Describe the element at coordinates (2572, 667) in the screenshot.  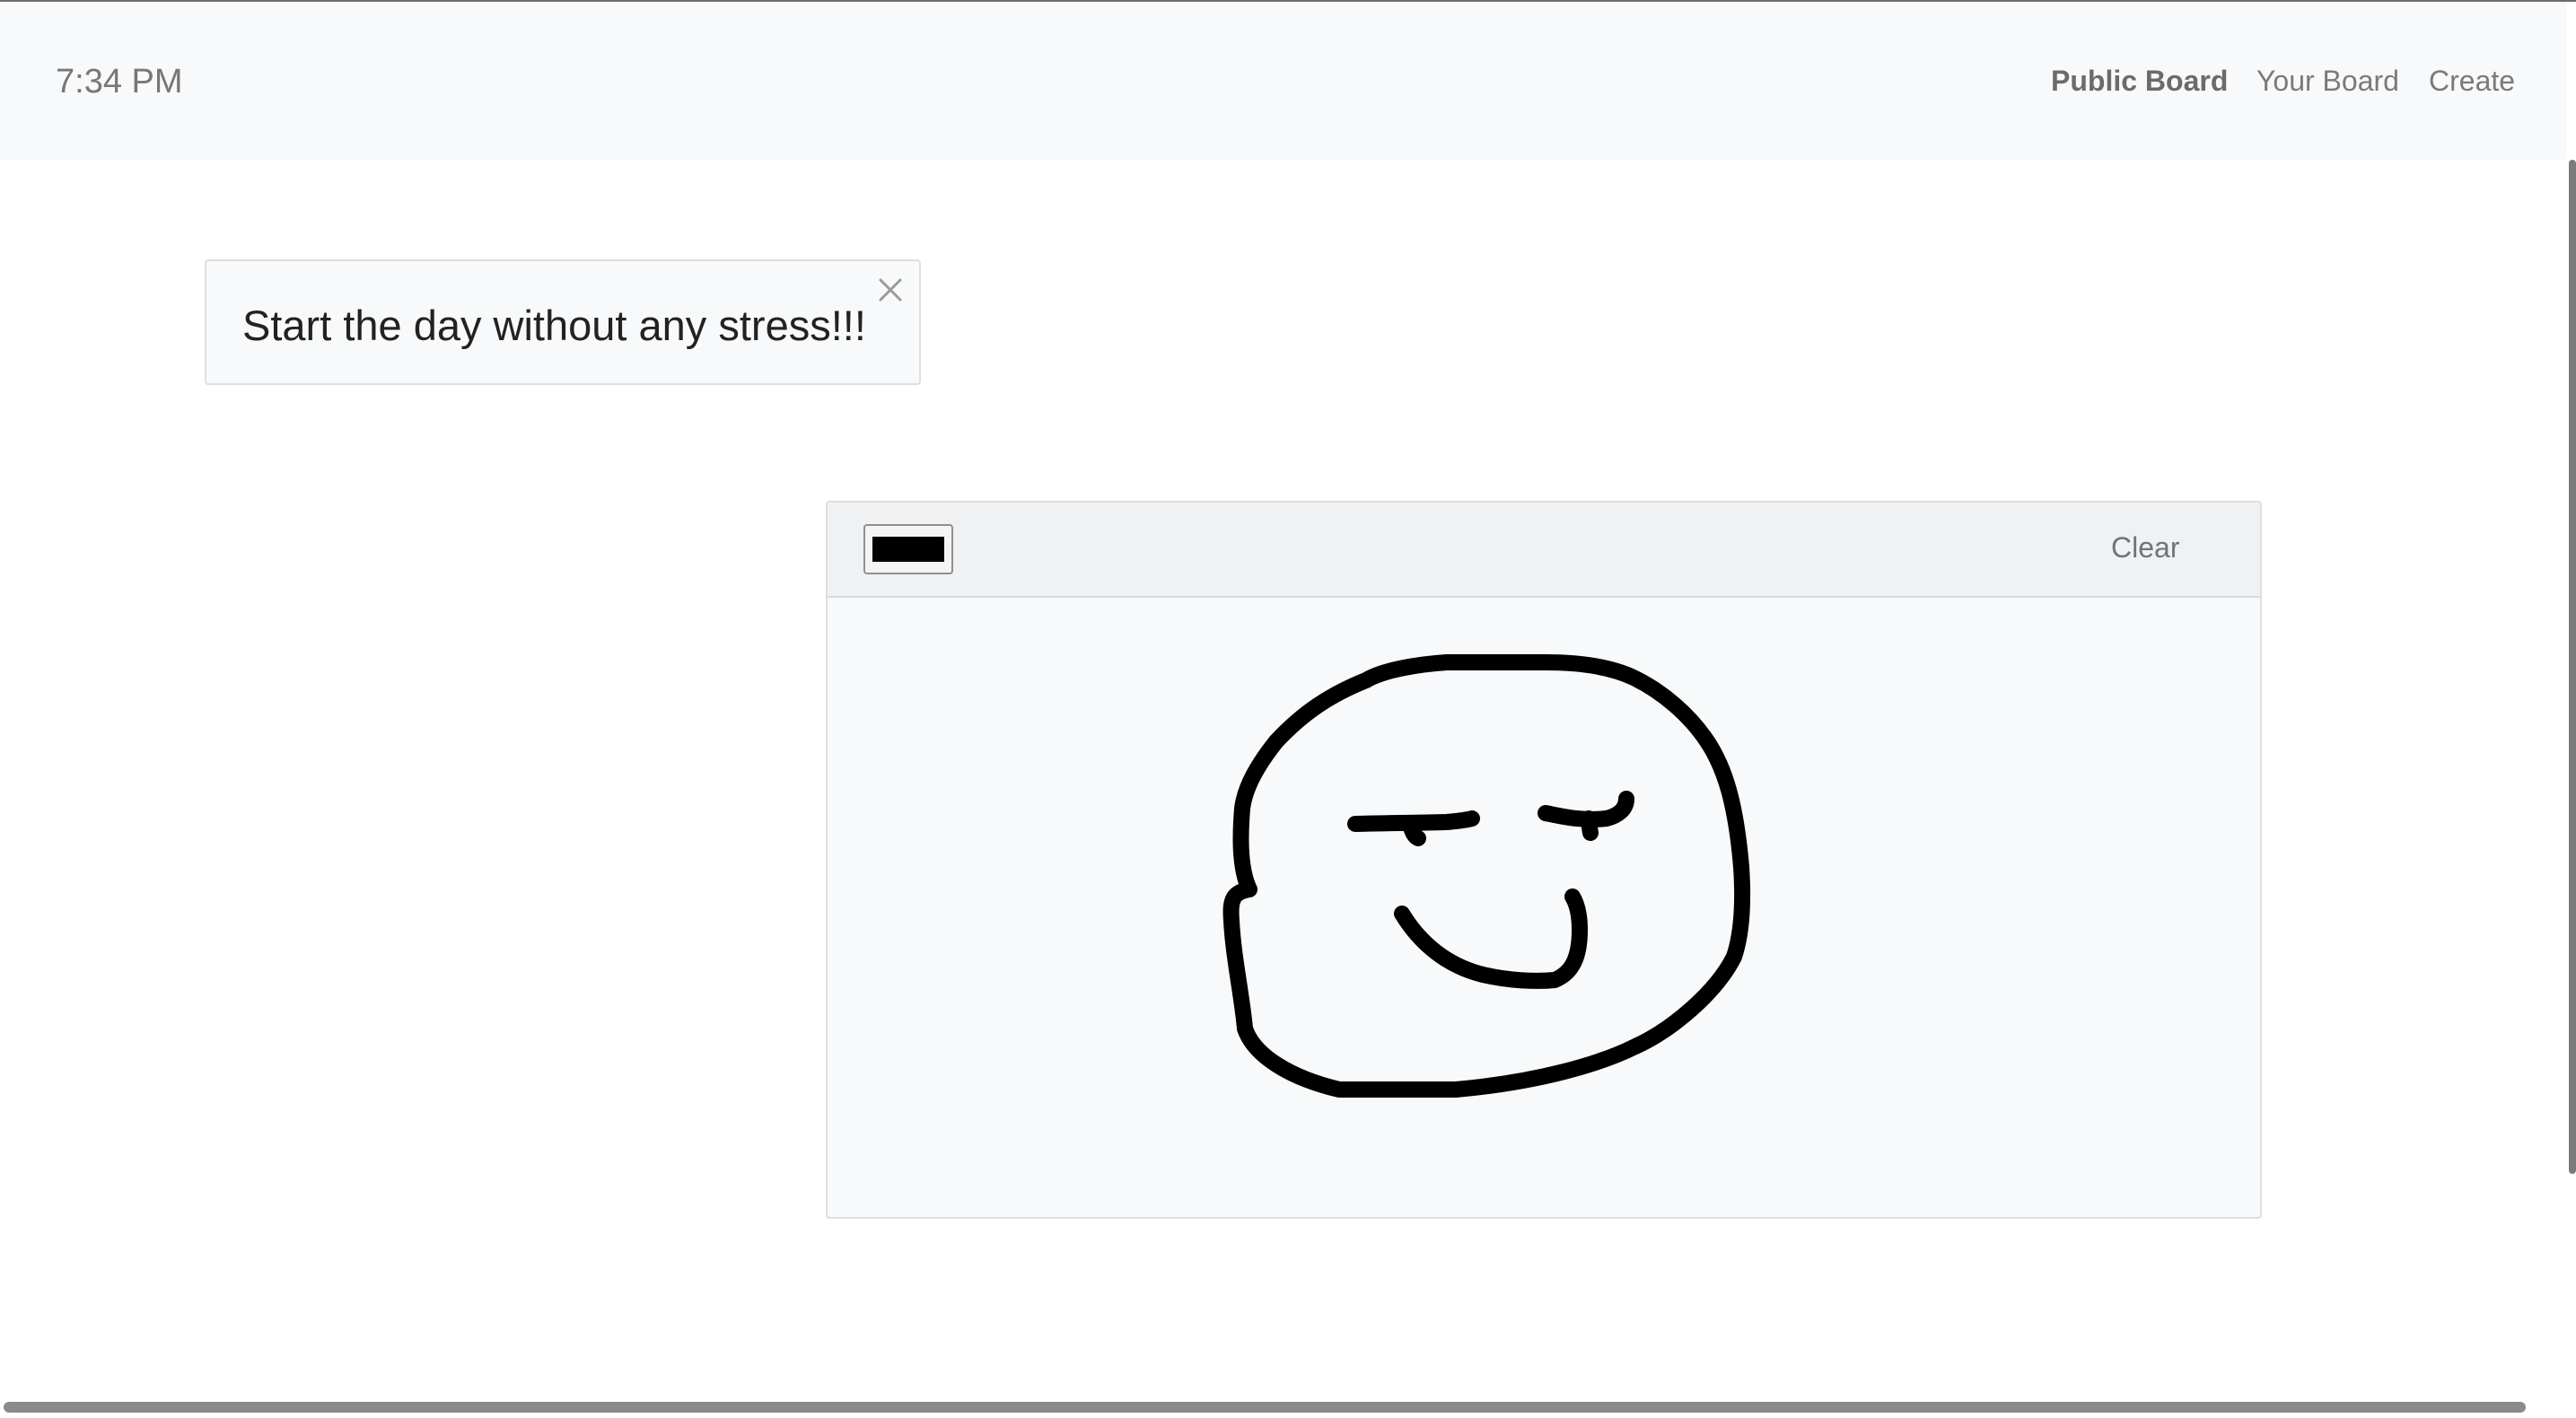
I see `vertical-scrollbar` at that location.